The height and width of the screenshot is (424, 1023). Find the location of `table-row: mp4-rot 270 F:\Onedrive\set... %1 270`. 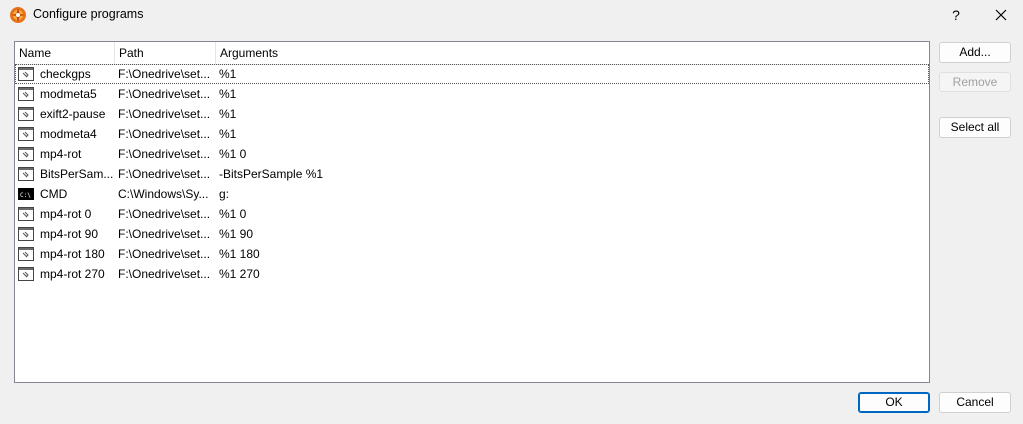

table-row: mp4-rot 270 F:\Onedrive\set... %1 270 is located at coordinates (472, 274).